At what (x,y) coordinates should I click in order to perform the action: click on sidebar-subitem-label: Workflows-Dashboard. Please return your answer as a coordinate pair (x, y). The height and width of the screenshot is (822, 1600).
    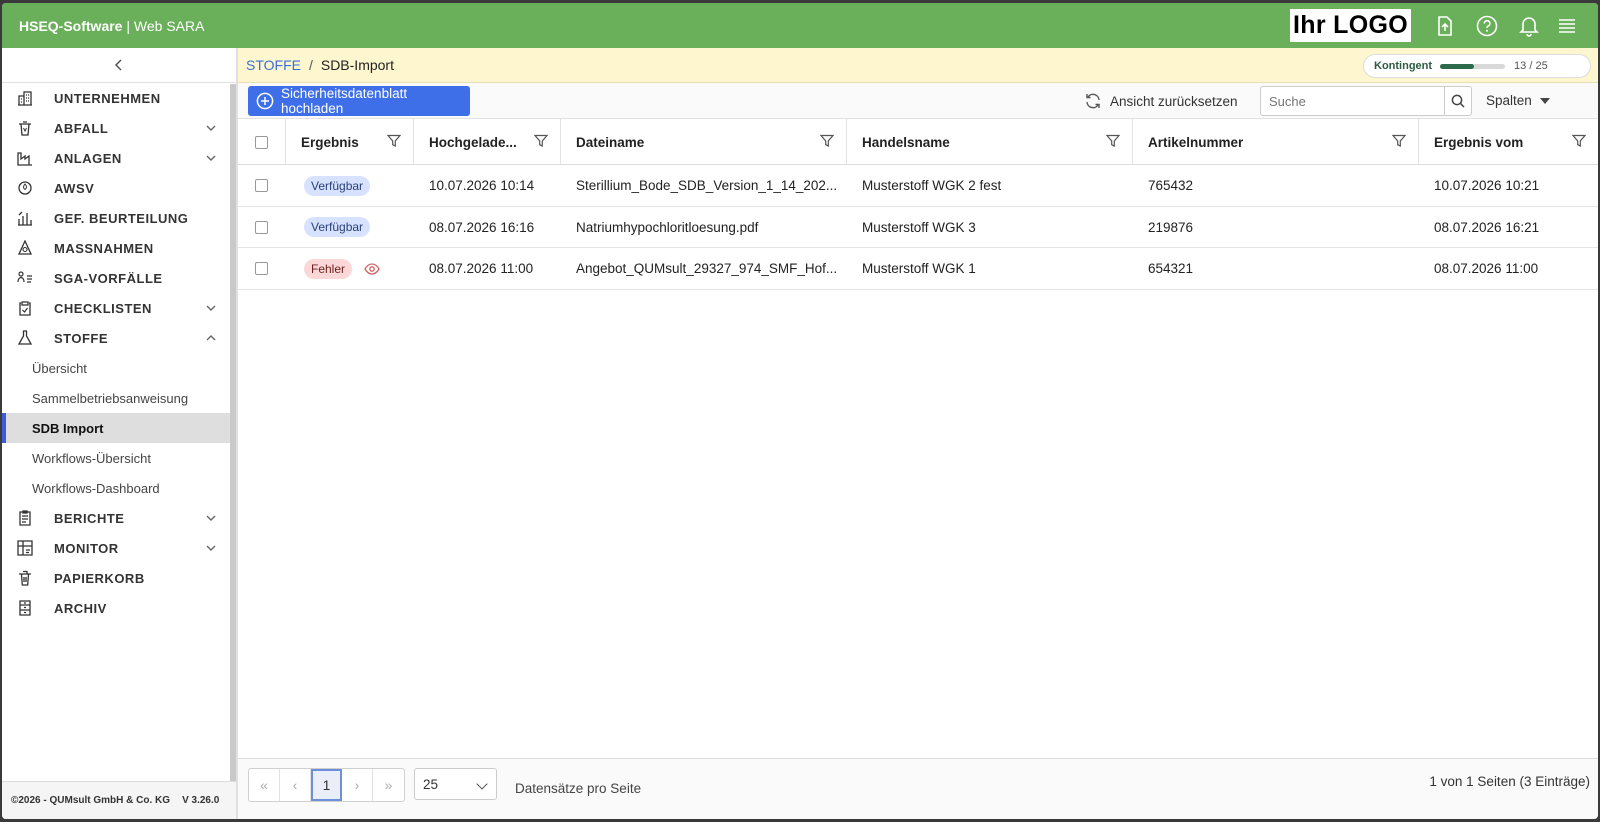
    Looking at the image, I should click on (96, 488).